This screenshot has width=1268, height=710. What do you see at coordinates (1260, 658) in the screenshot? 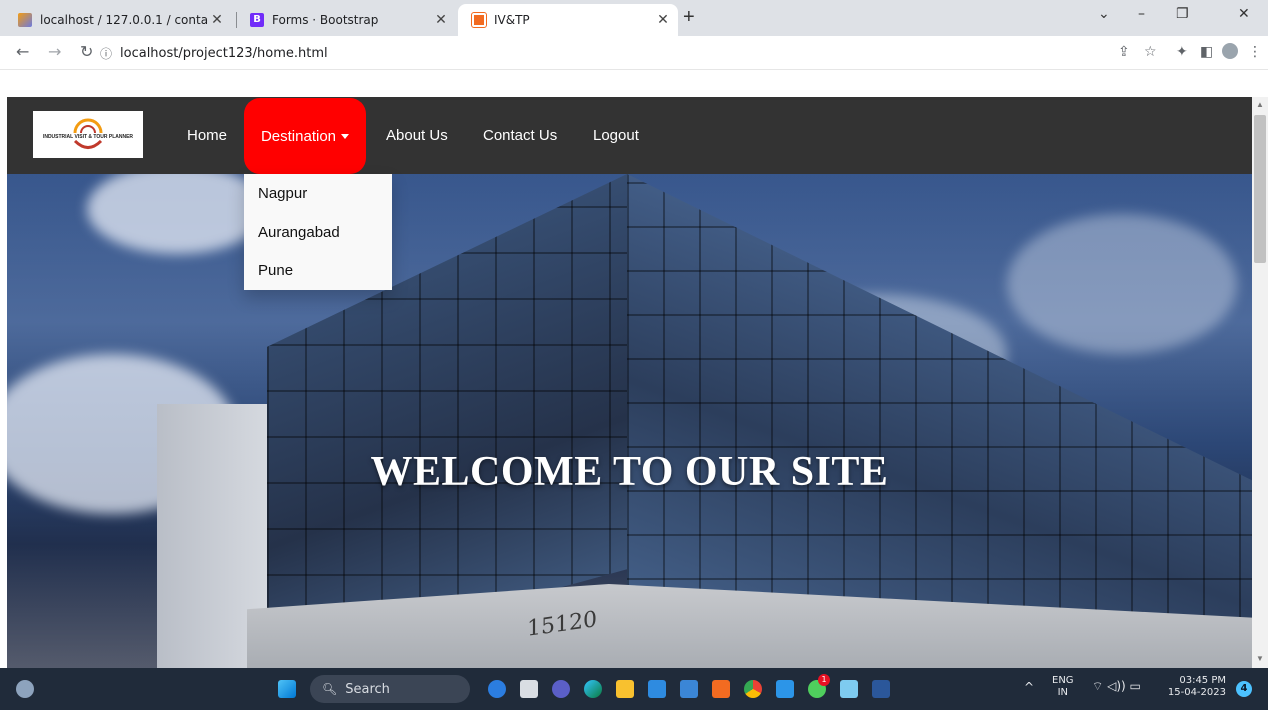
I see `scroll-down-icon: ▼` at bounding box center [1260, 658].